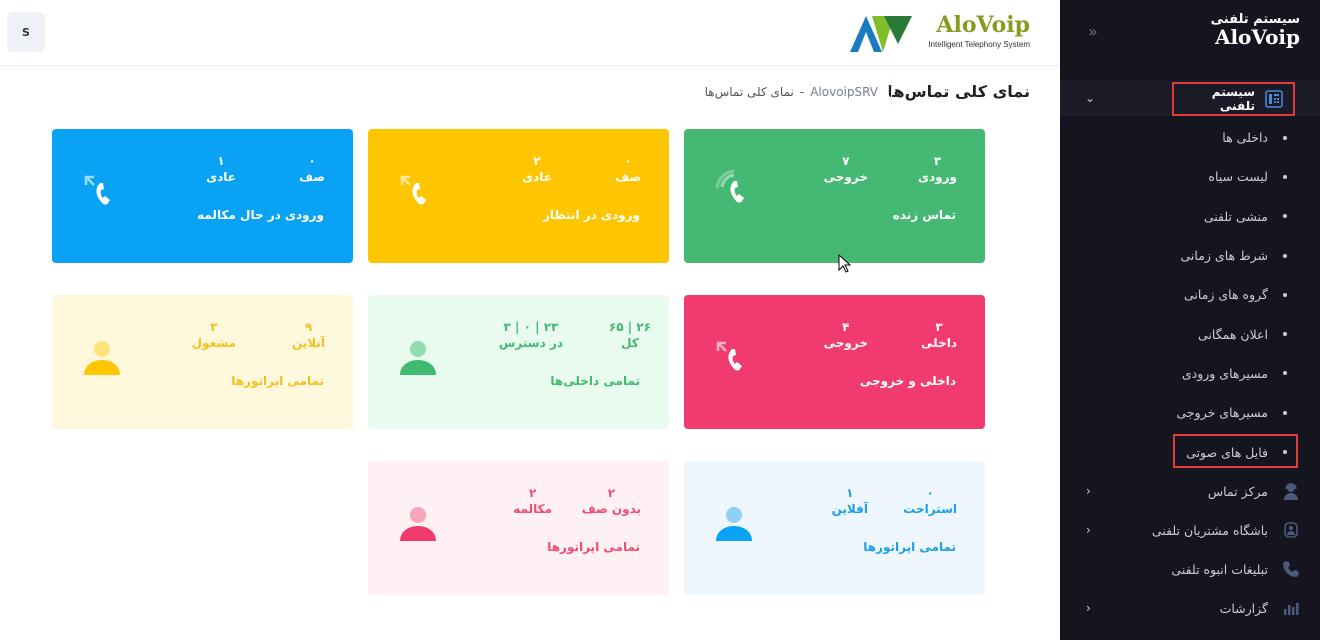 This screenshot has width=1320, height=640. Describe the element at coordinates (1093, 31) in the screenshot. I see `collapse-sidebar-icon: «` at that location.